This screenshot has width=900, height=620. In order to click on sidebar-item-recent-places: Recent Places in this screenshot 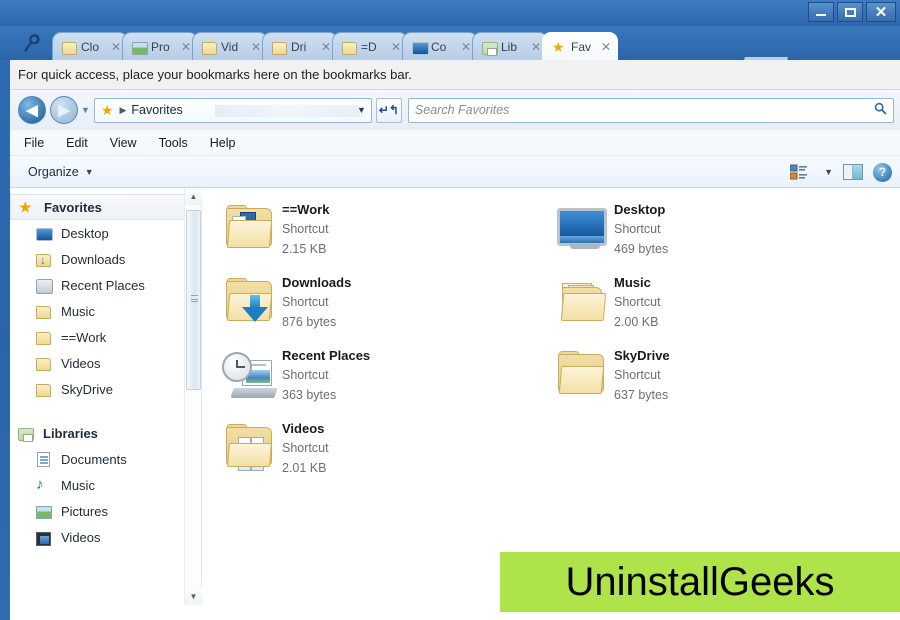, I will do `click(105, 285)`.